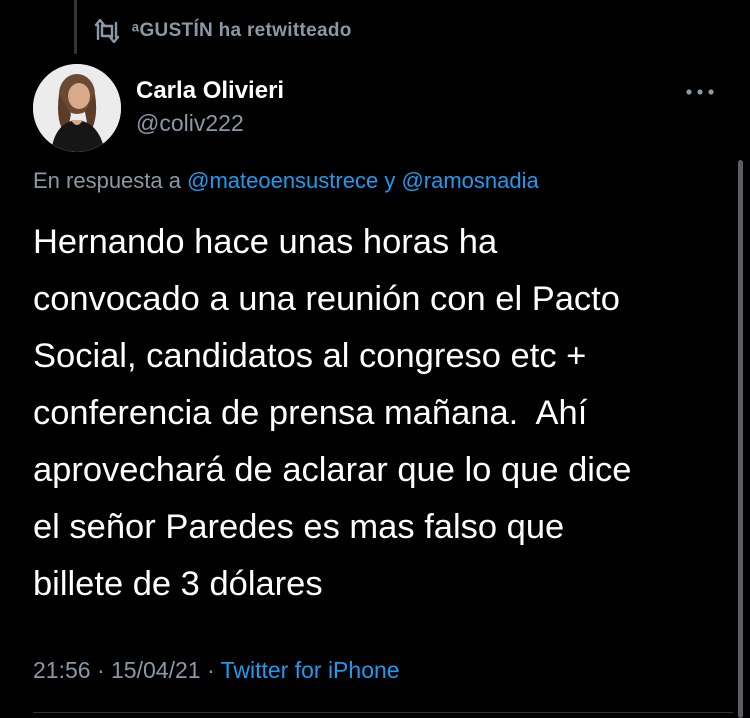 This screenshot has width=750, height=718. What do you see at coordinates (107, 180) in the screenshot?
I see `reply-prefix: En respuesta a` at bounding box center [107, 180].